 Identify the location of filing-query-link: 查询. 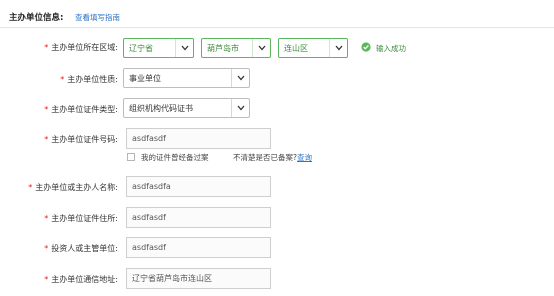
(304, 157).